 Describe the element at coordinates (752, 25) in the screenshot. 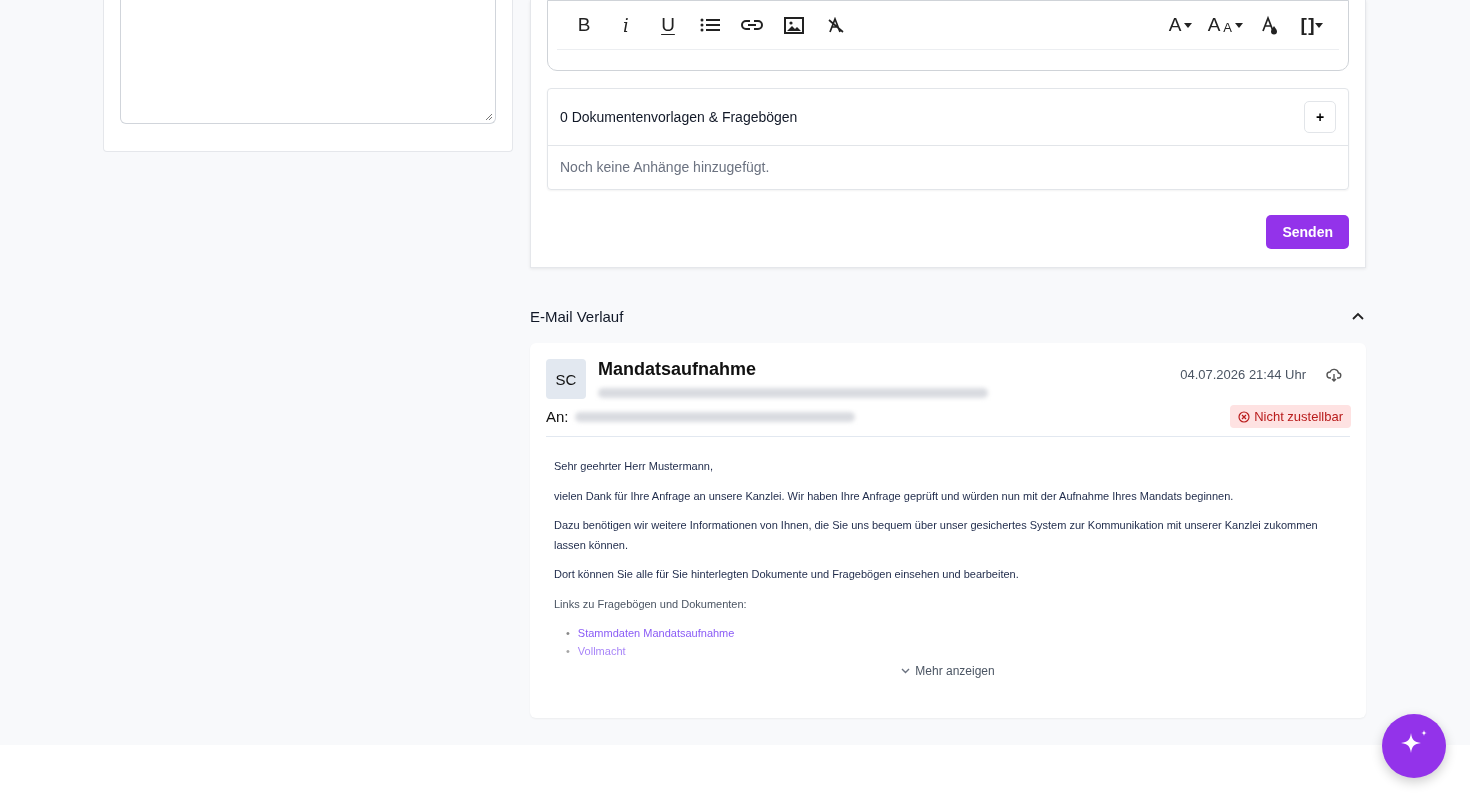

I see `link-icon` at that location.